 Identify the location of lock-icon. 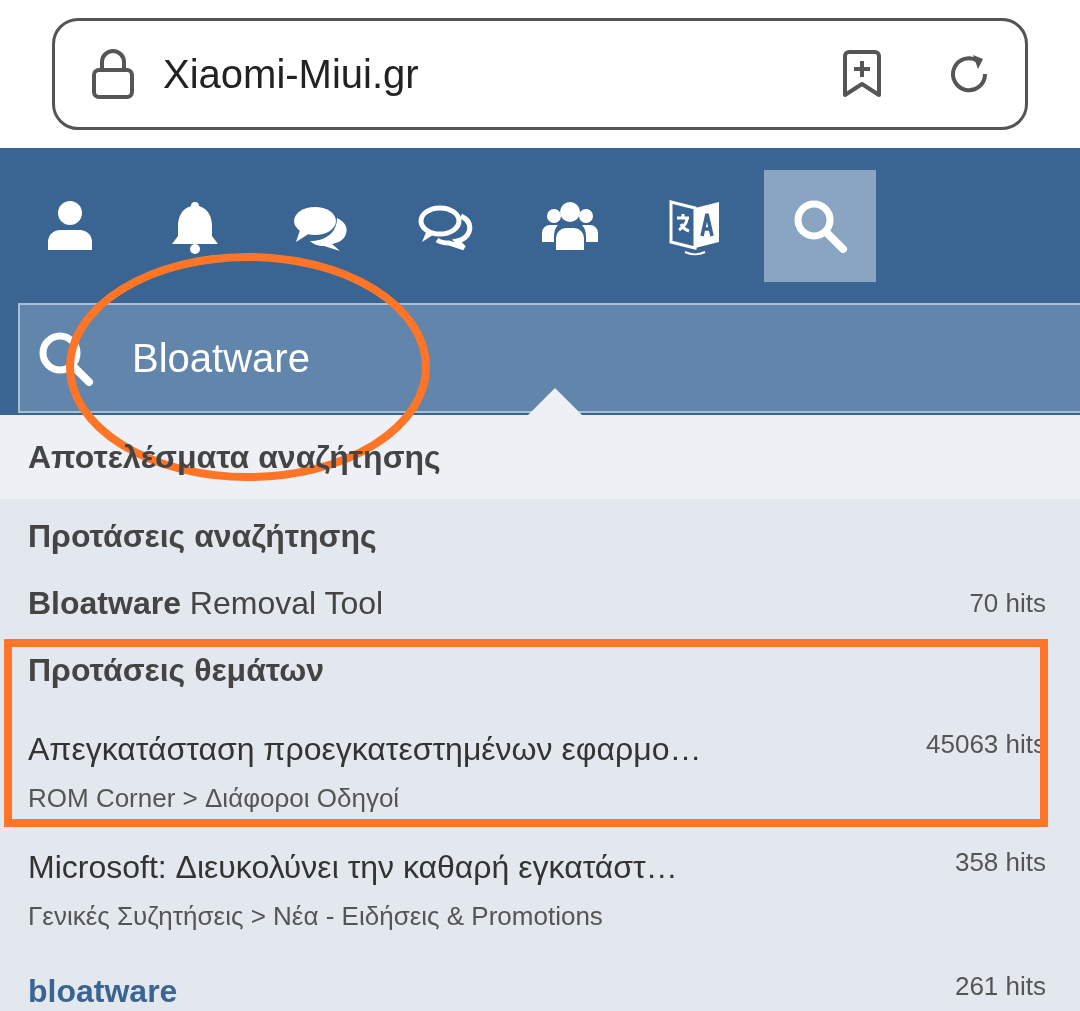
(113, 74).